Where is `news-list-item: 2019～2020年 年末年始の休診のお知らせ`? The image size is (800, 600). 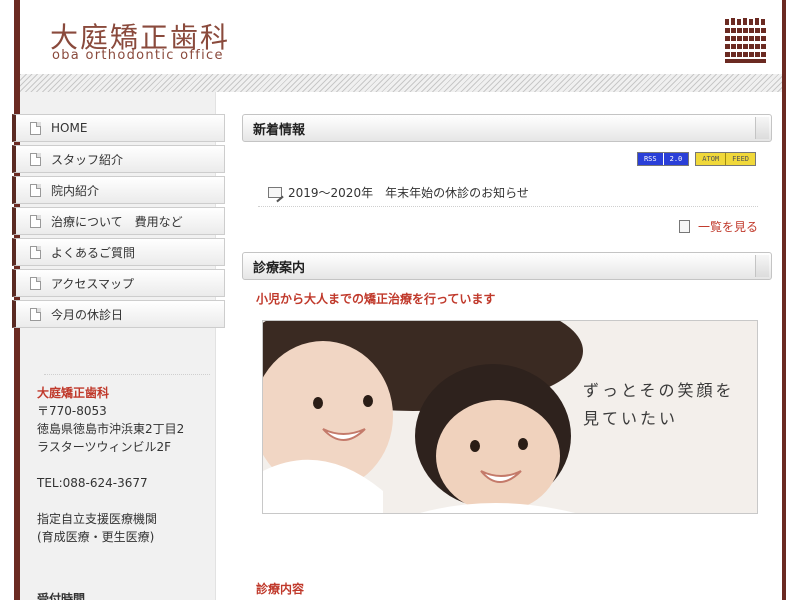
news-list-item: 2019～2020年 年末年始の休診のお知らせ is located at coordinates (398, 192).